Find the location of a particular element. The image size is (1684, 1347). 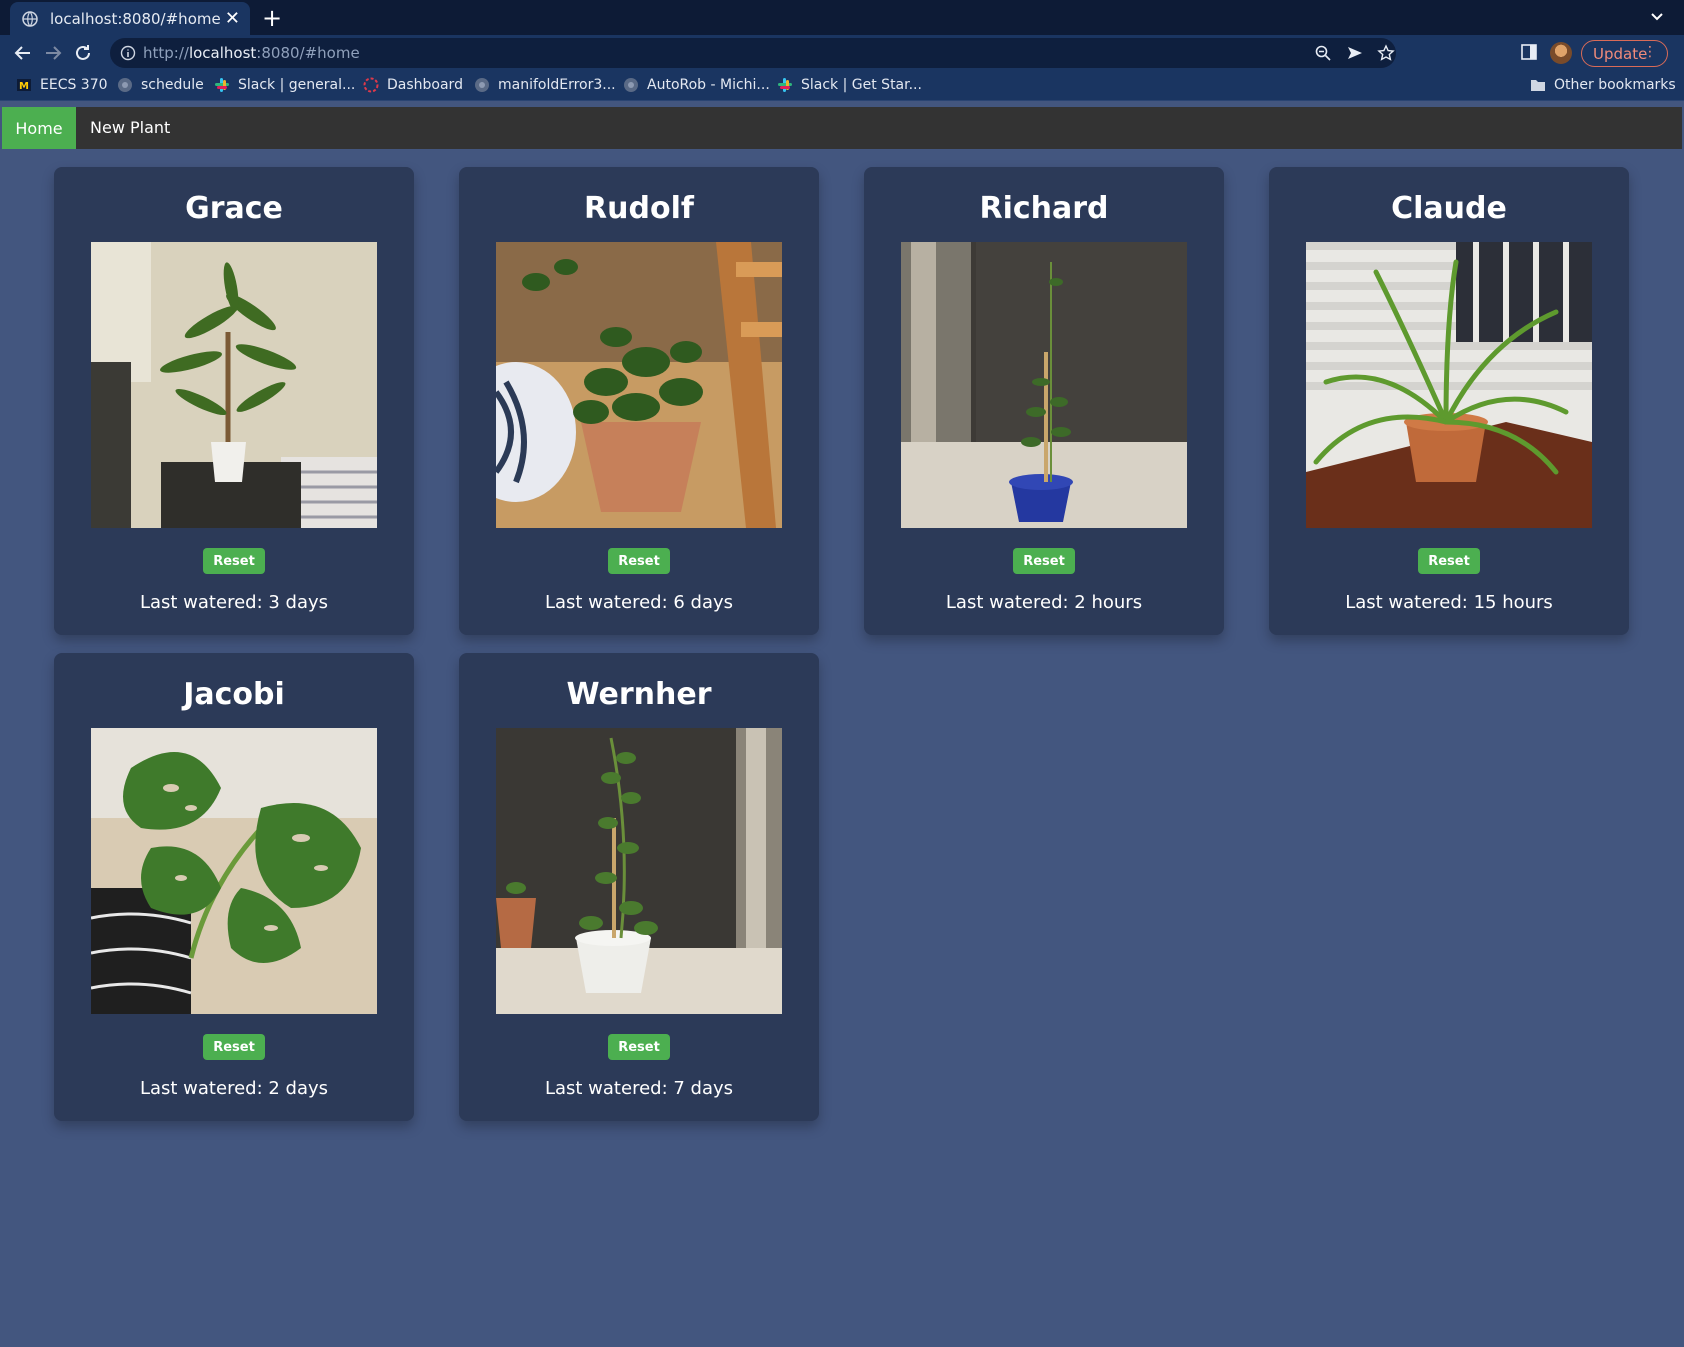

michigan-icon: M is located at coordinates (24, 85).